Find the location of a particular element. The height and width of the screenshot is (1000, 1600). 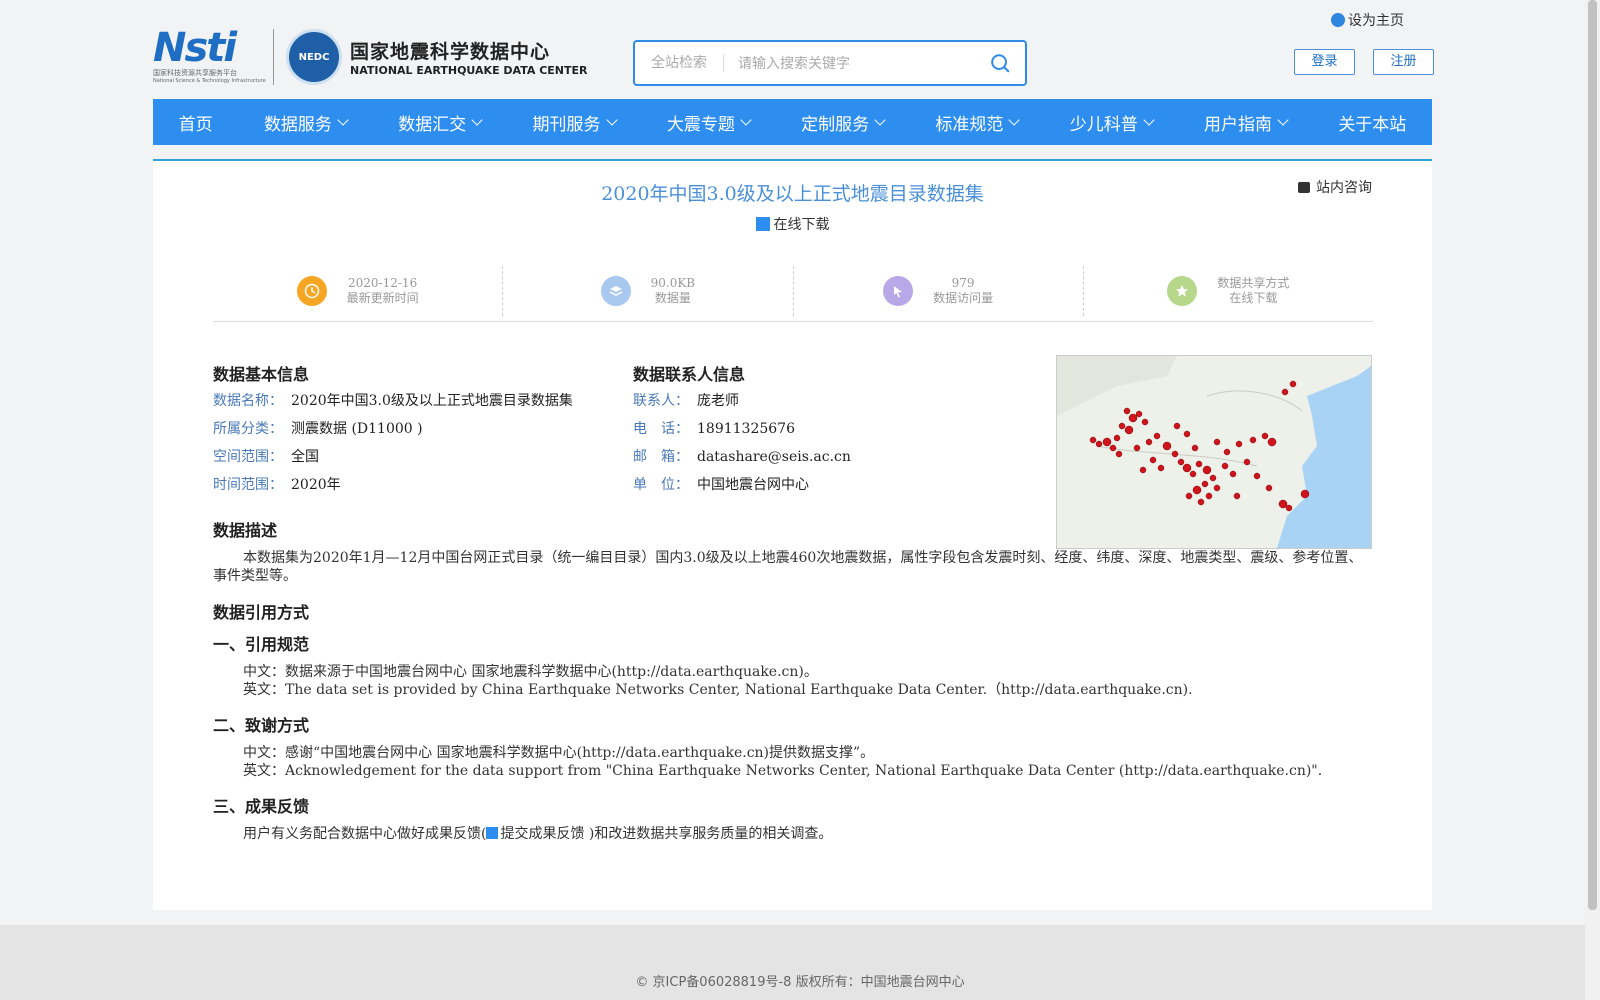

nav-label: 期刊服务 is located at coordinates (566, 124).